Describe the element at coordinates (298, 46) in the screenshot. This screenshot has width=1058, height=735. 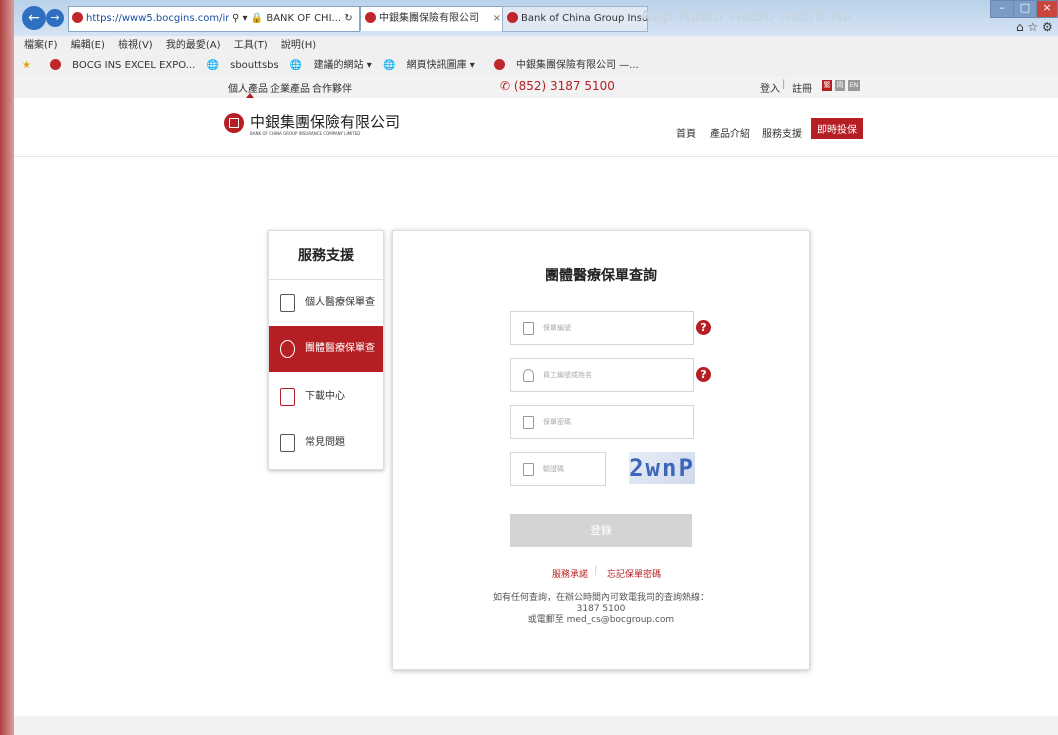
I see `menu-item: 說明(H)` at that location.